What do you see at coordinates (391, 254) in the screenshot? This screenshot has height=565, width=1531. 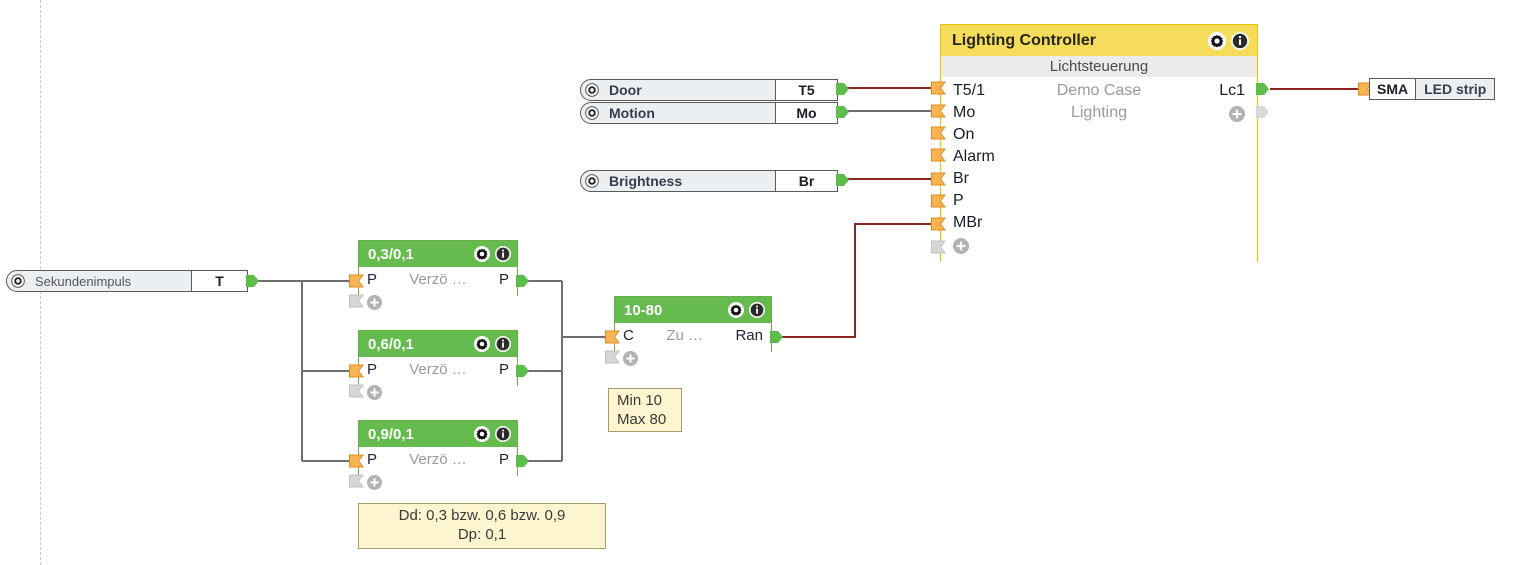 I see `node-title: 0,3/0,1` at bounding box center [391, 254].